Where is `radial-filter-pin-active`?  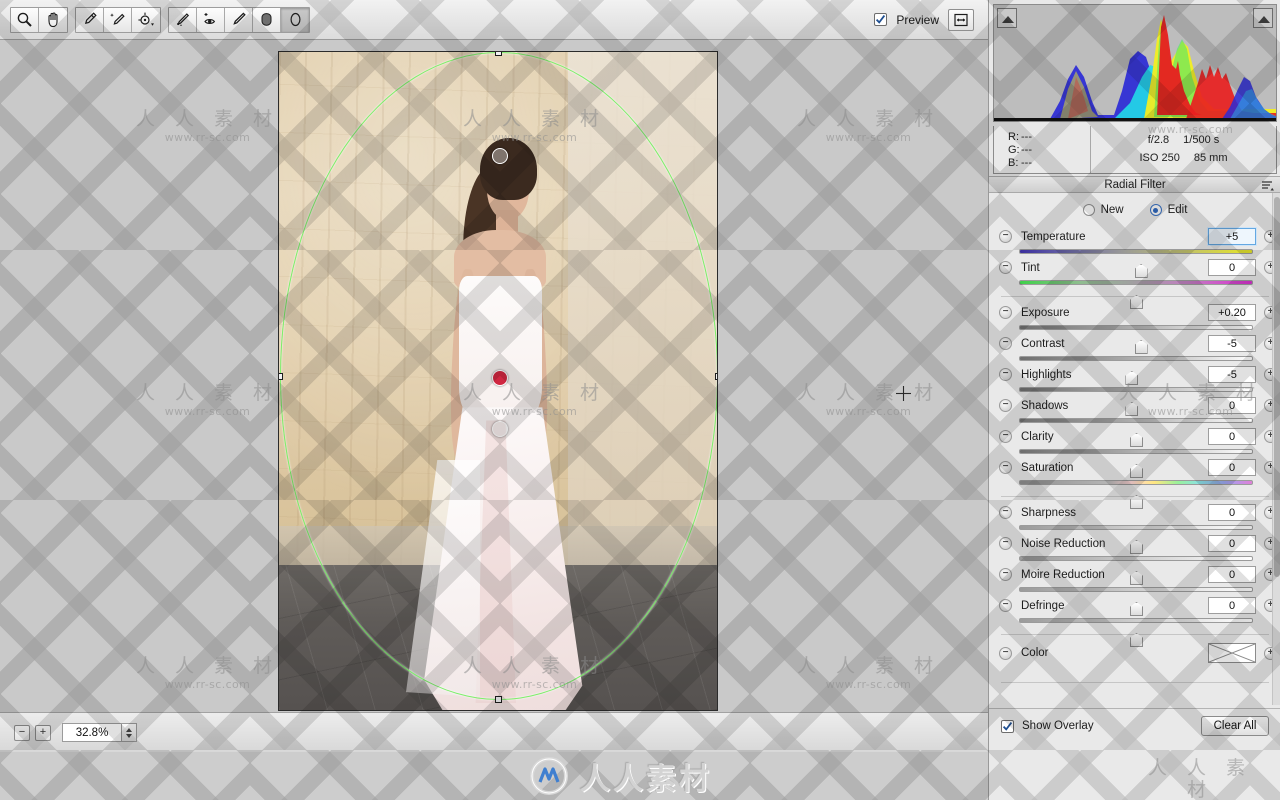 radial-filter-pin-active is located at coordinates (500, 378).